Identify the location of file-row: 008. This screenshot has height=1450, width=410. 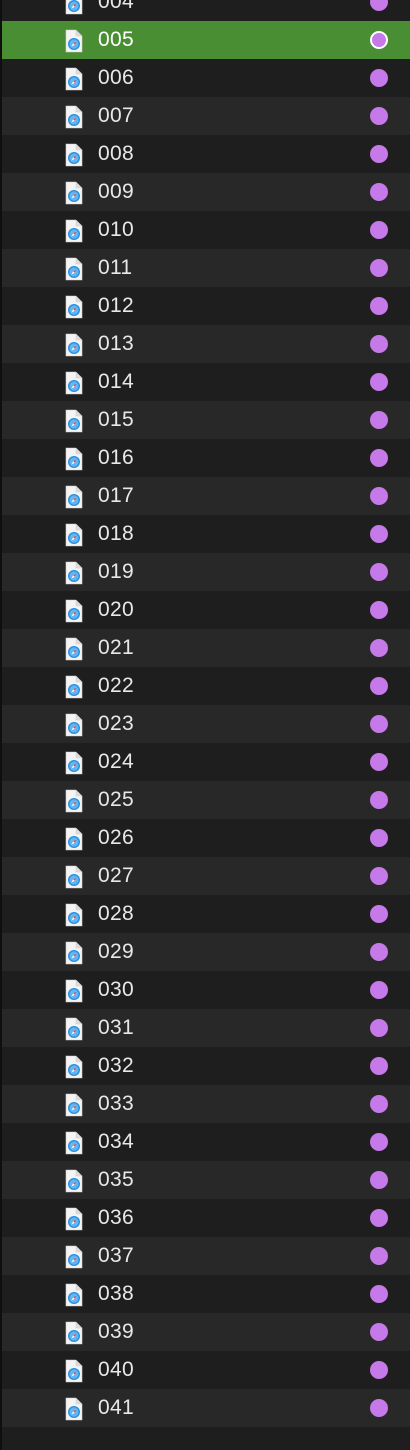
(206, 154).